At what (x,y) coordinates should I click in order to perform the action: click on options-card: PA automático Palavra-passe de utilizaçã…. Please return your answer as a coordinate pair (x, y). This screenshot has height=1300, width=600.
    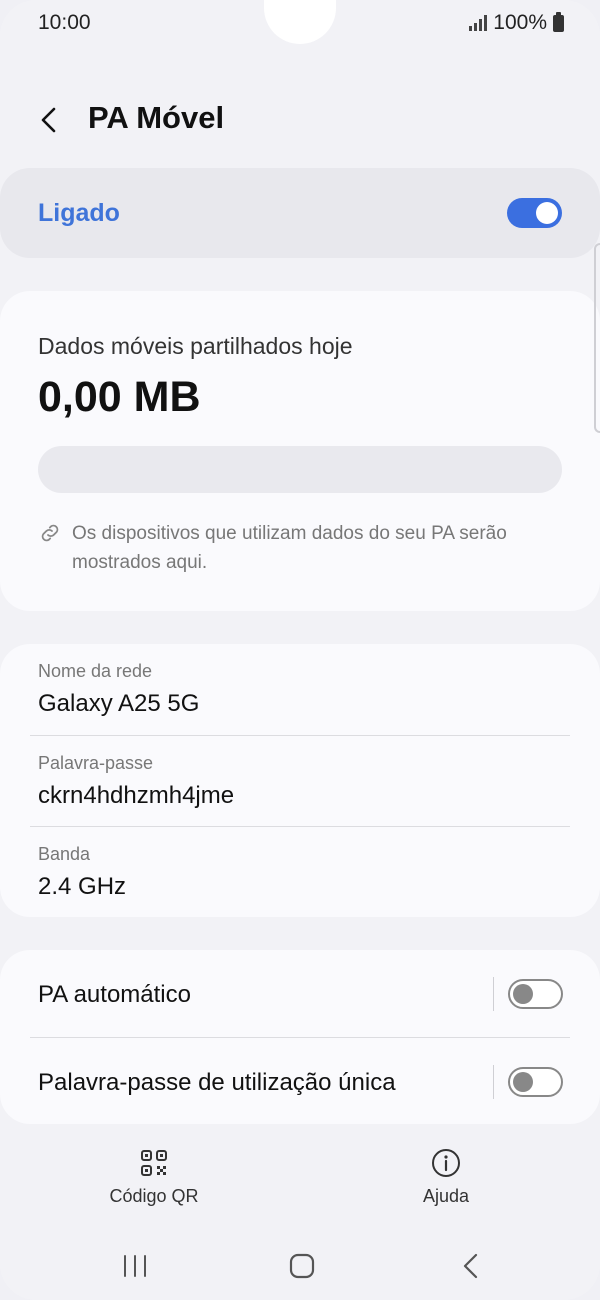
    Looking at the image, I should click on (300, 1037).